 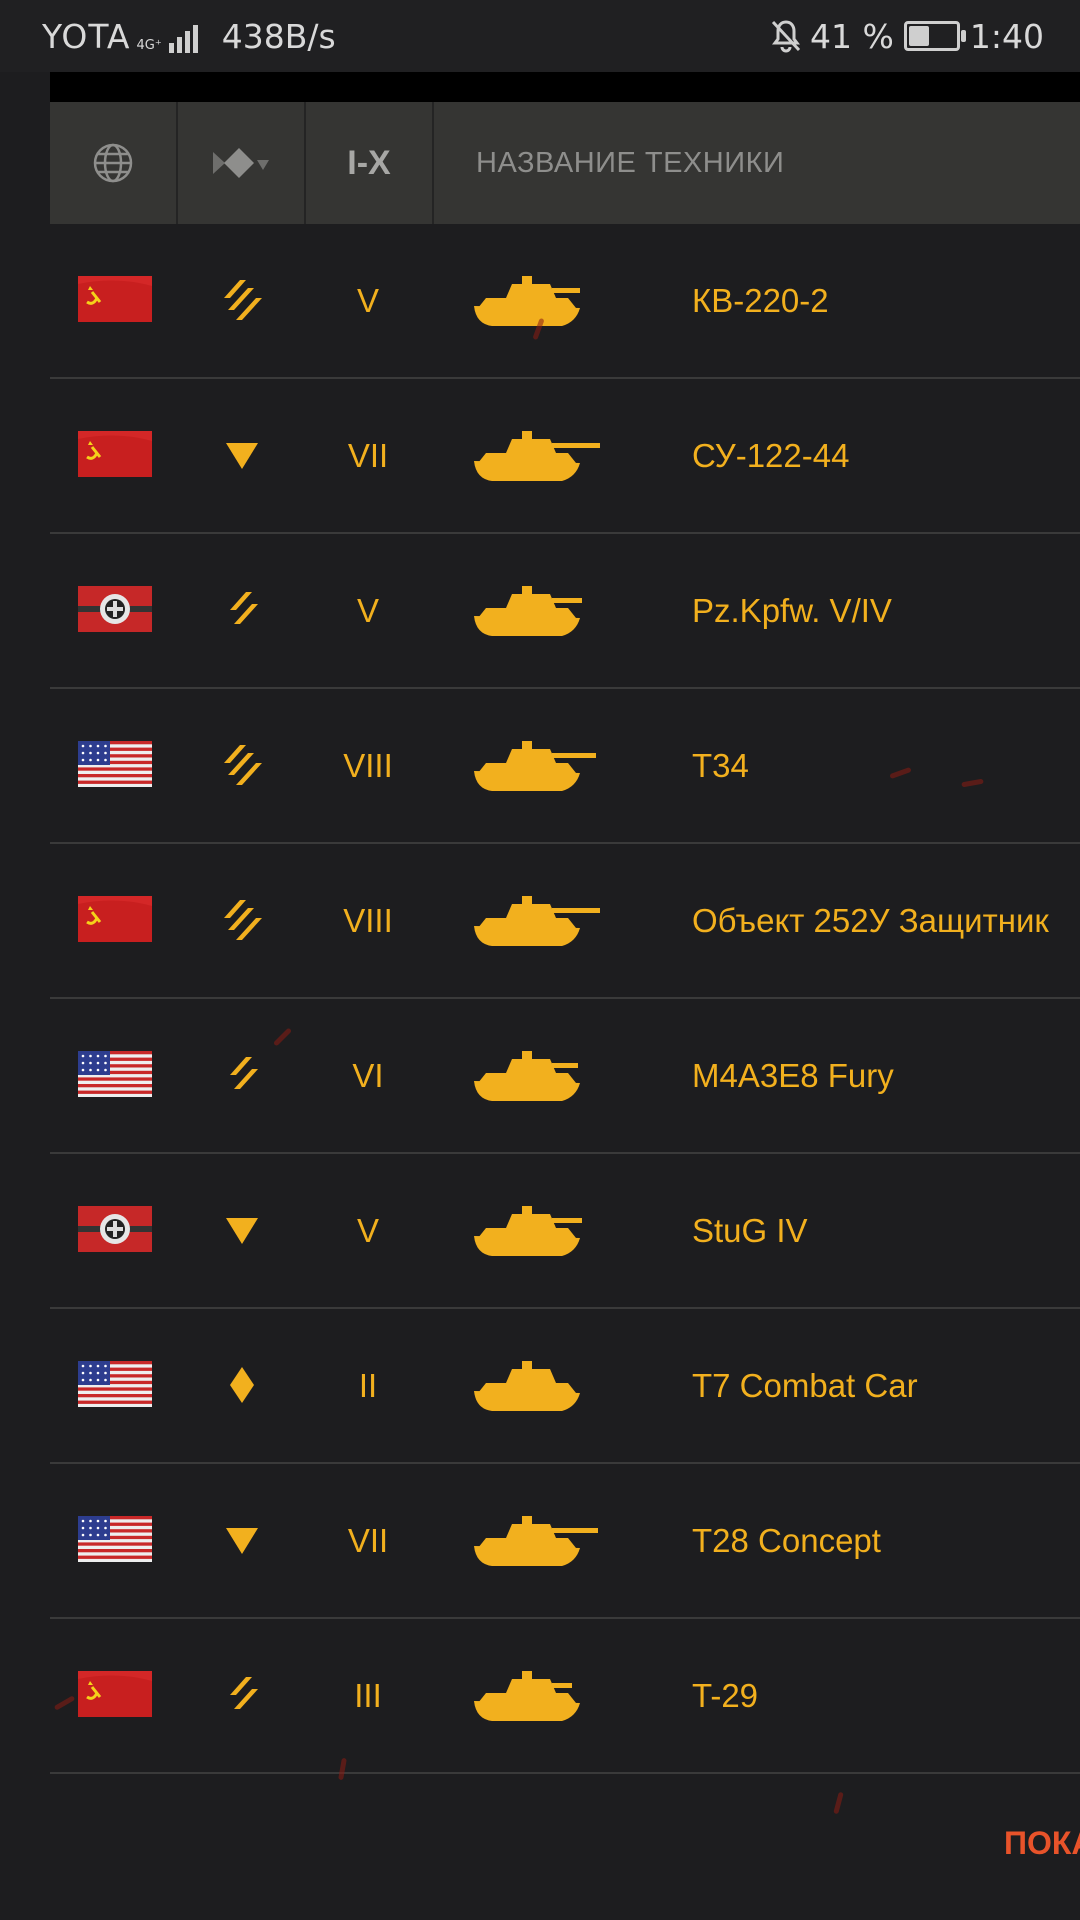 I want to click on vehicle-row: VII T28 Concept, so click(x=565, y=1541).